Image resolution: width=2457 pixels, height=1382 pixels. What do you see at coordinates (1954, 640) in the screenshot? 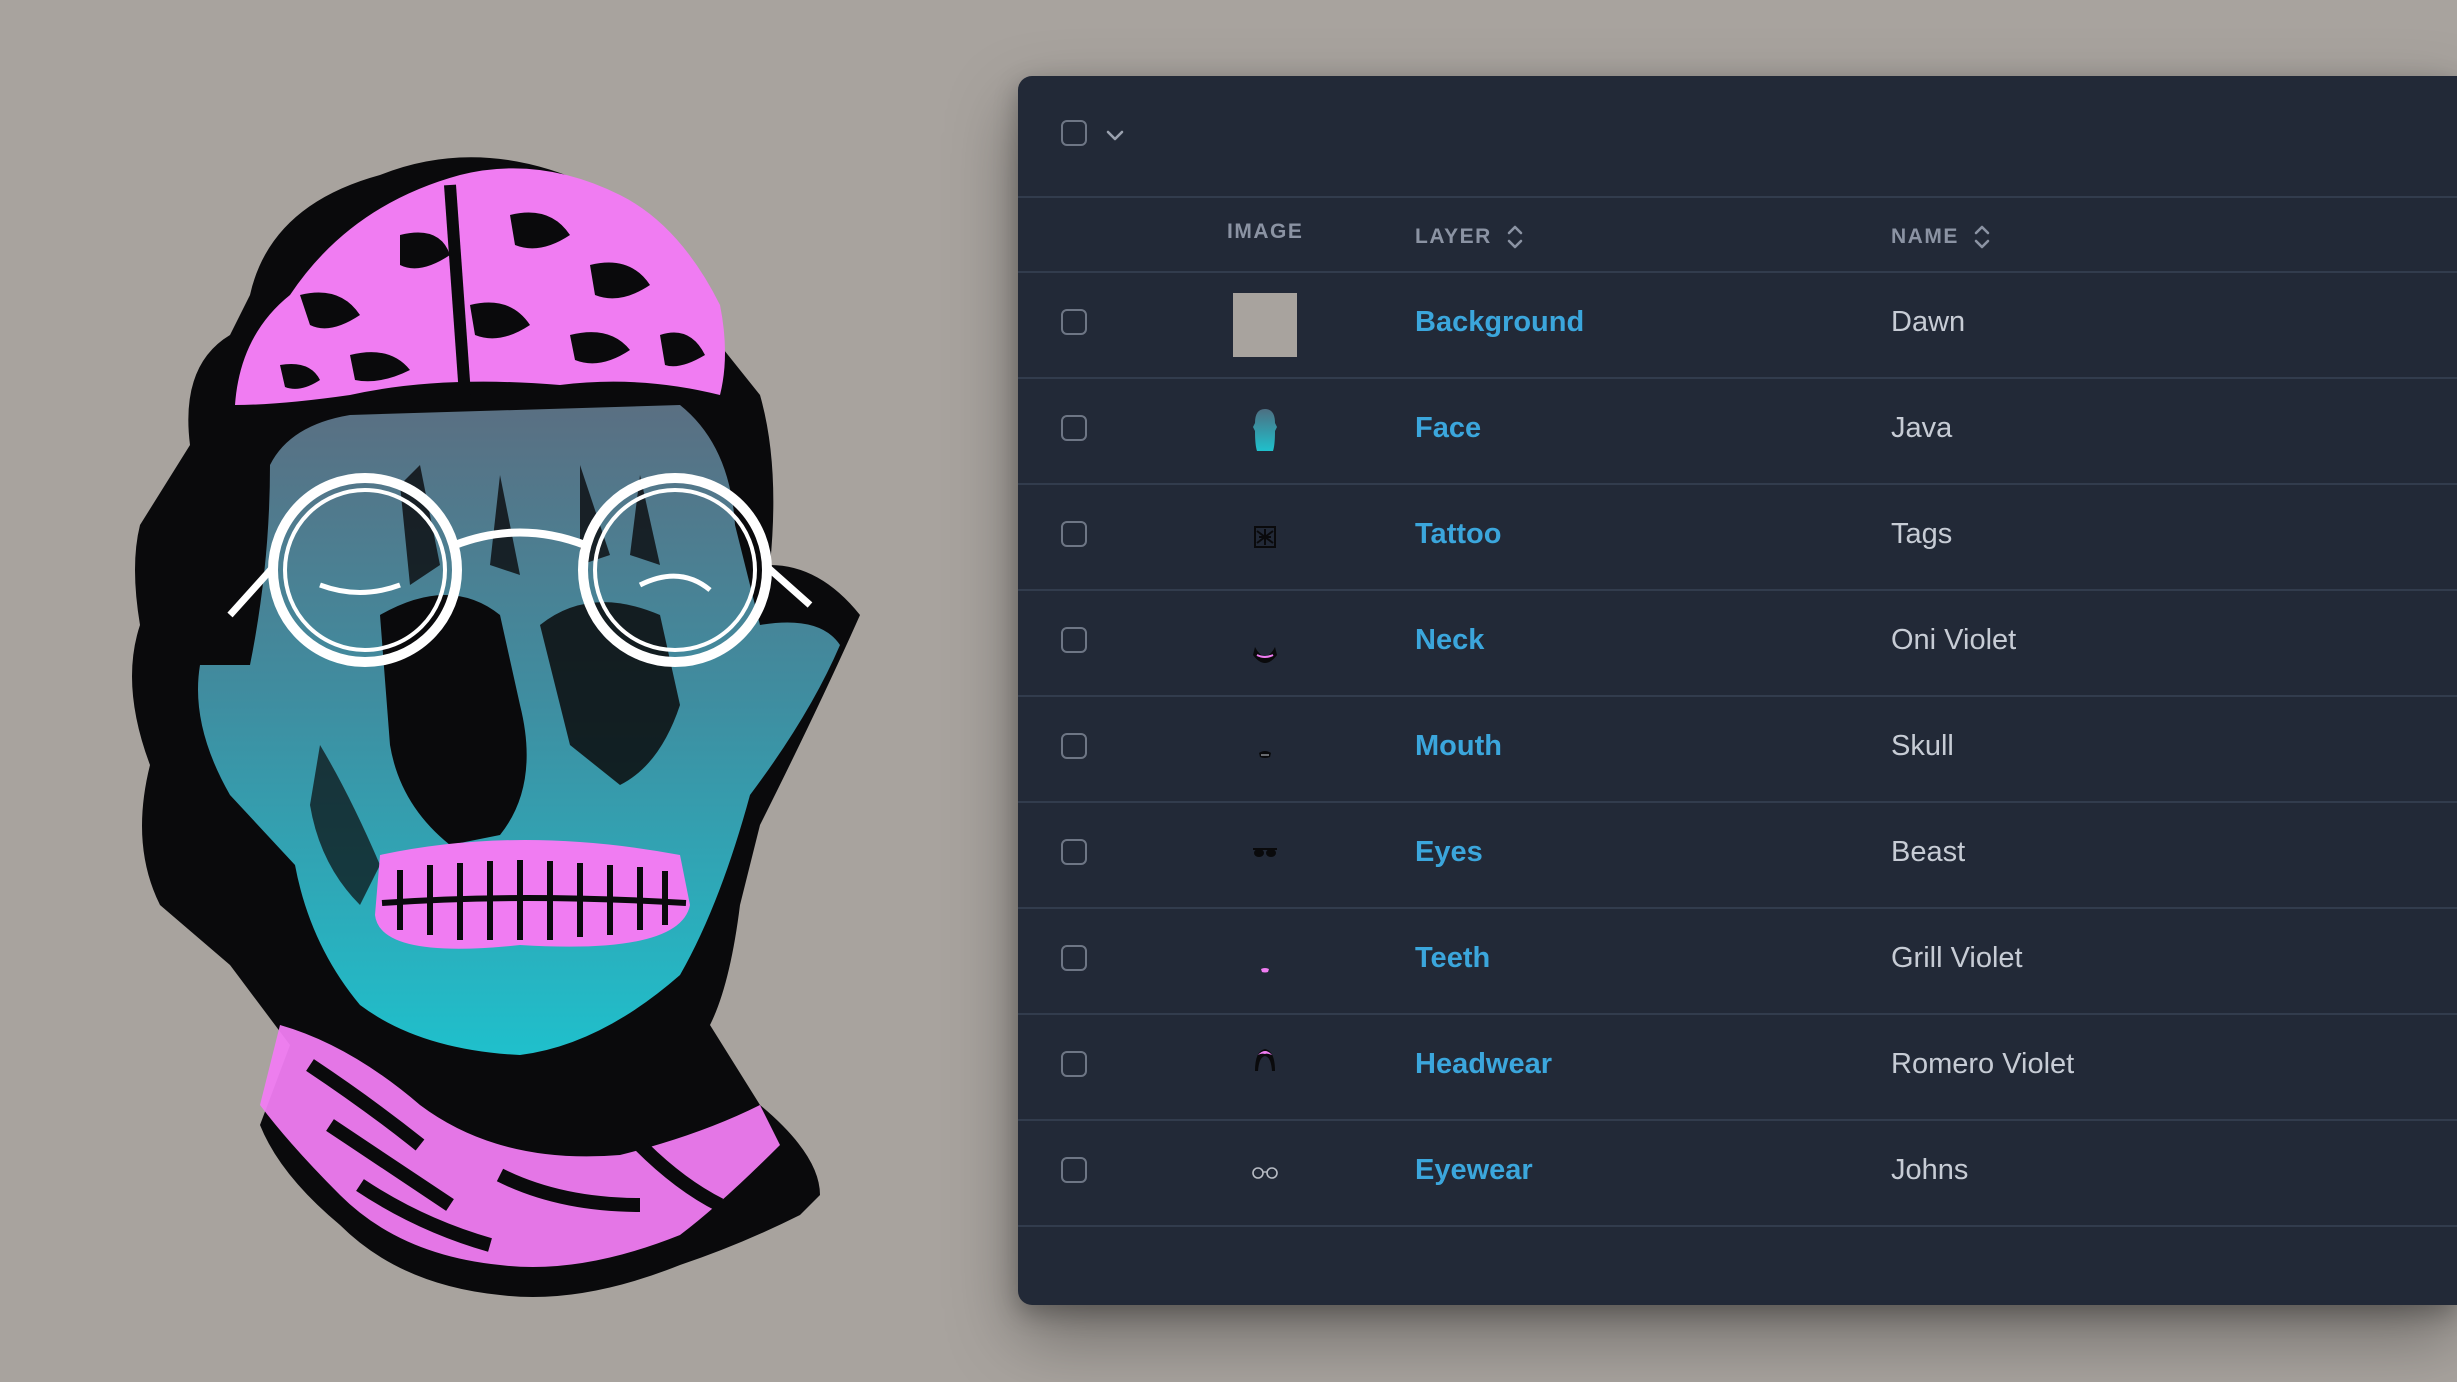
I see `trait-name: Oni Violet` at bounding box center [1954, 640].